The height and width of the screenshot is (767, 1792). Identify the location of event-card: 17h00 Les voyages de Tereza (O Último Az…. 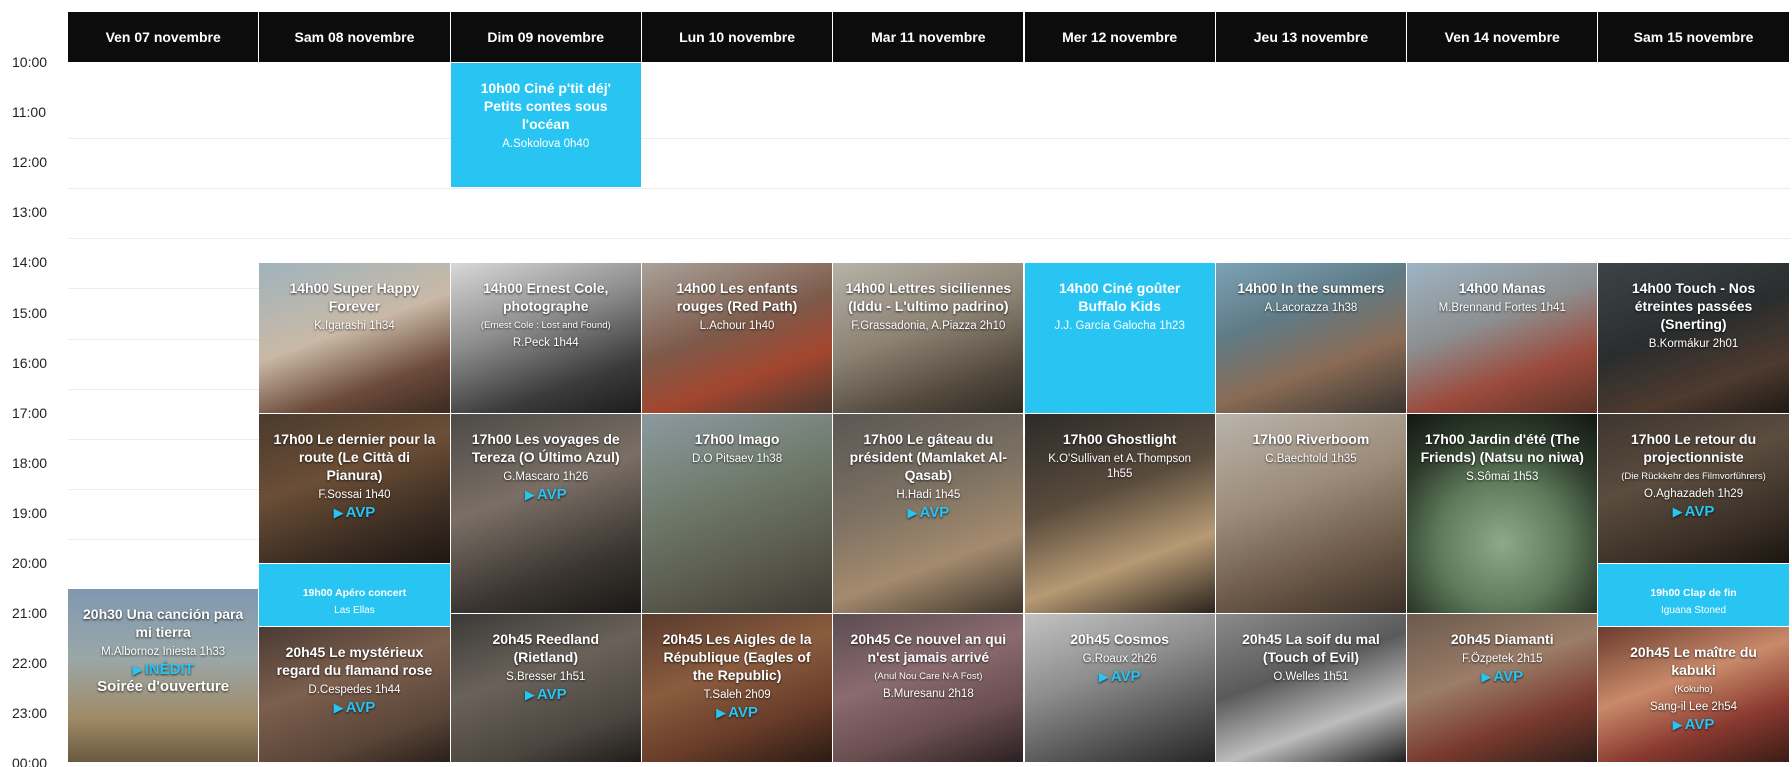
(545, 513).